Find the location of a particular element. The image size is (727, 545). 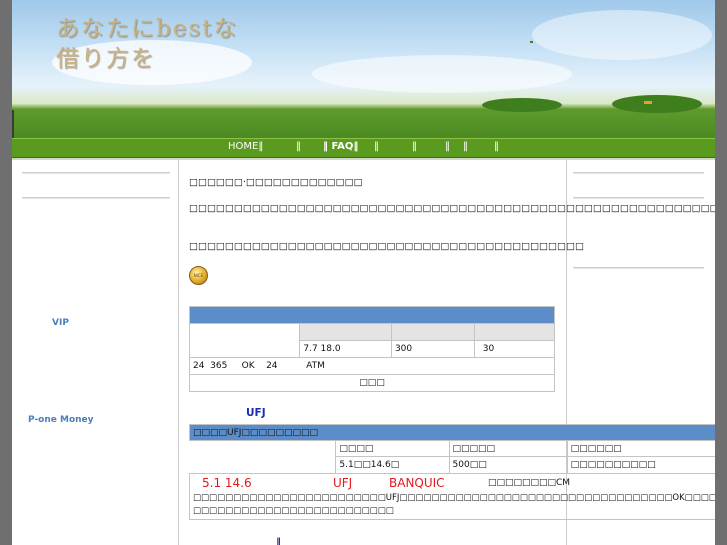

ufj-highlight: UFJ is located at coordinates (343, 483).